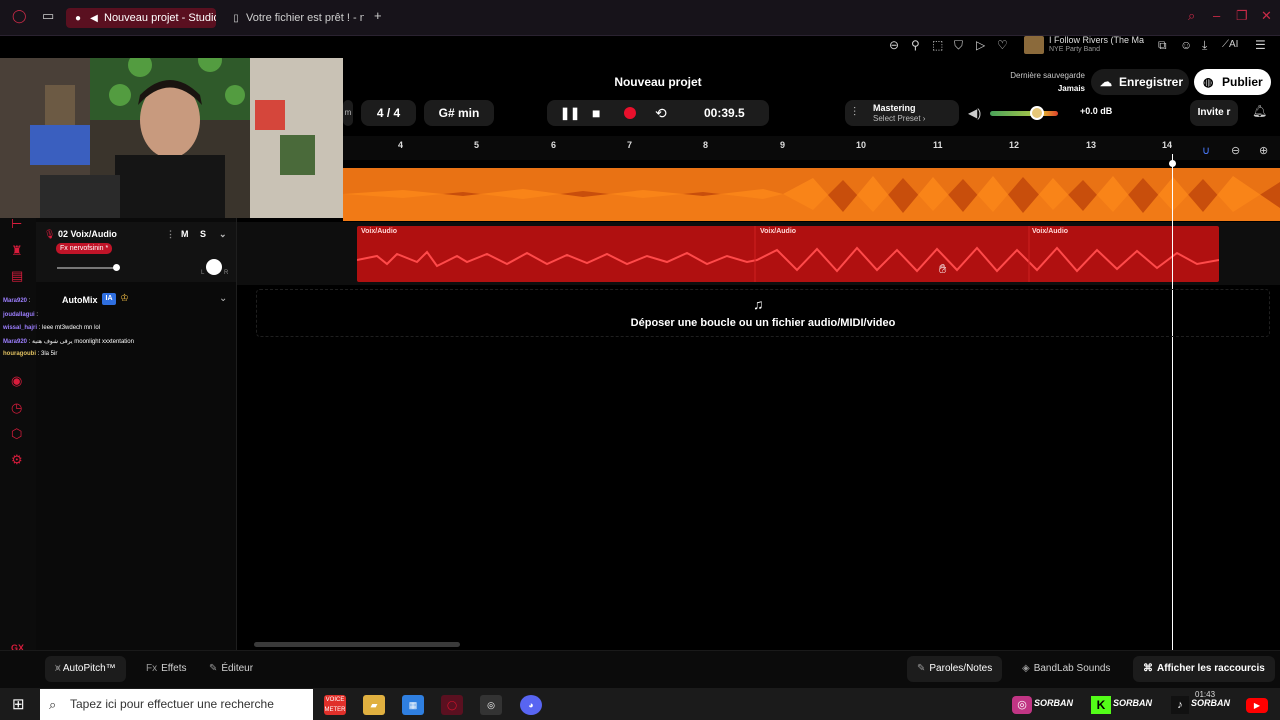  I want to click on zoom-in-timeline-icon: ⊕, so click(1263, 150).